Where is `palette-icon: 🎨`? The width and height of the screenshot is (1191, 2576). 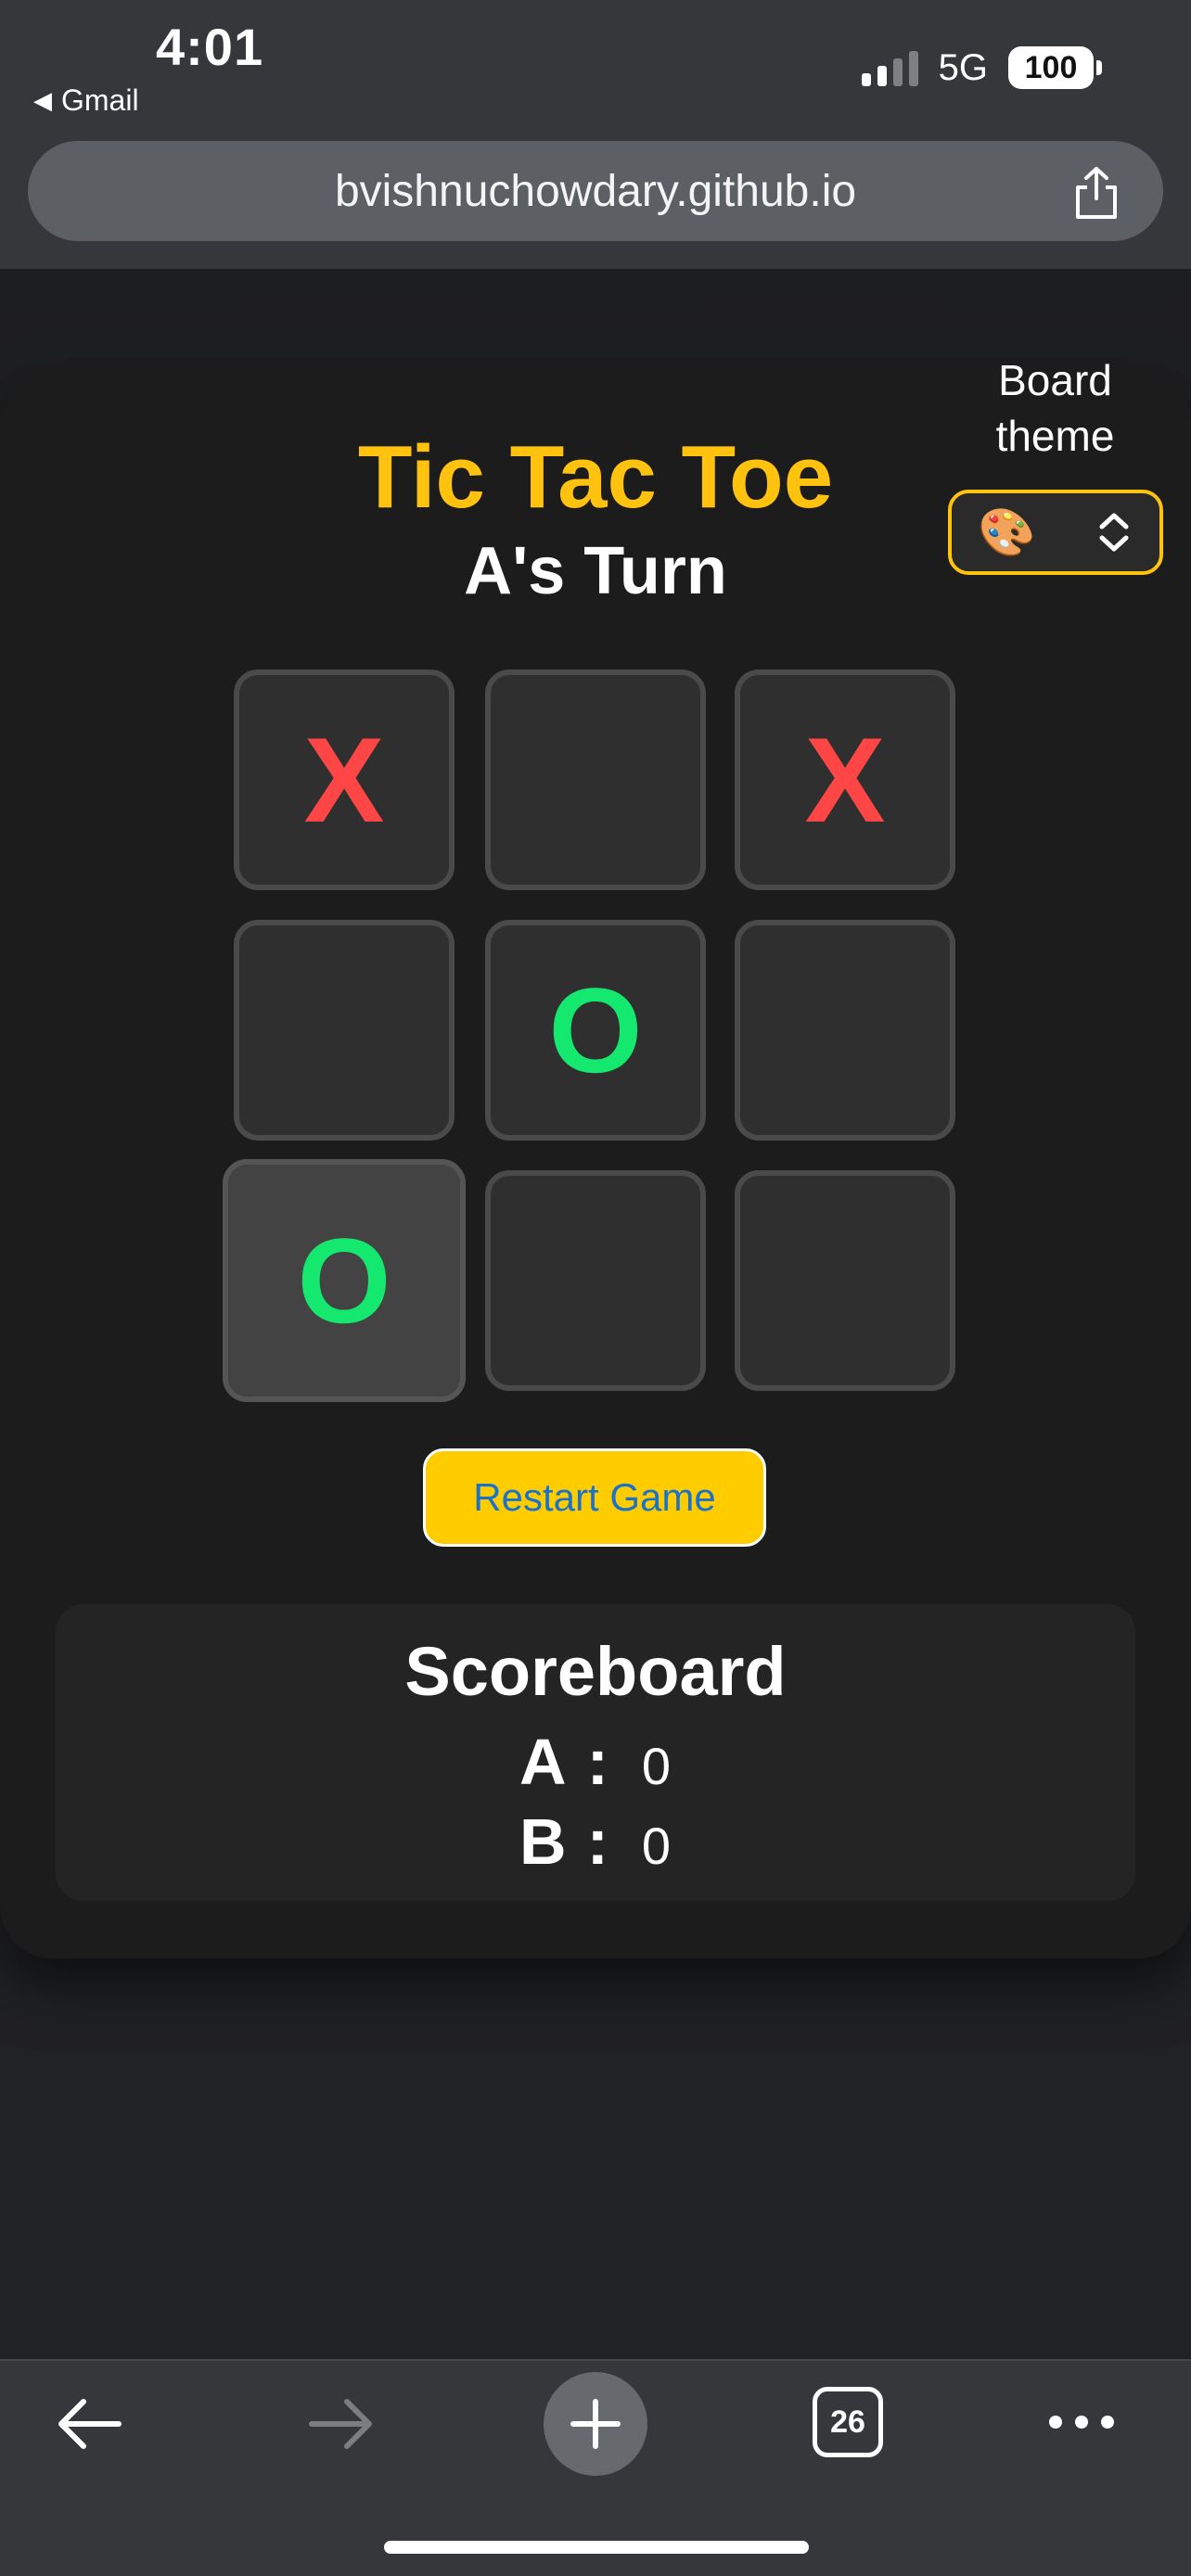 palette-icon: 🎨 is located at coordinates (1007, 532).